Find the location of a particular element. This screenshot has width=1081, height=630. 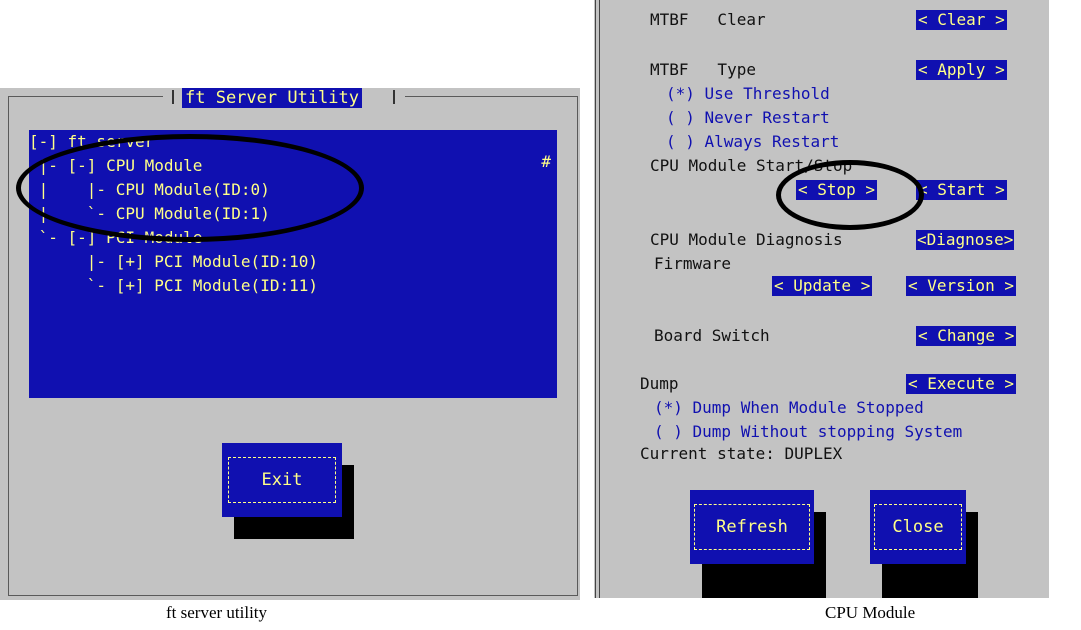

refresh-button-label: Refresh is located at coordinates (752, 527).